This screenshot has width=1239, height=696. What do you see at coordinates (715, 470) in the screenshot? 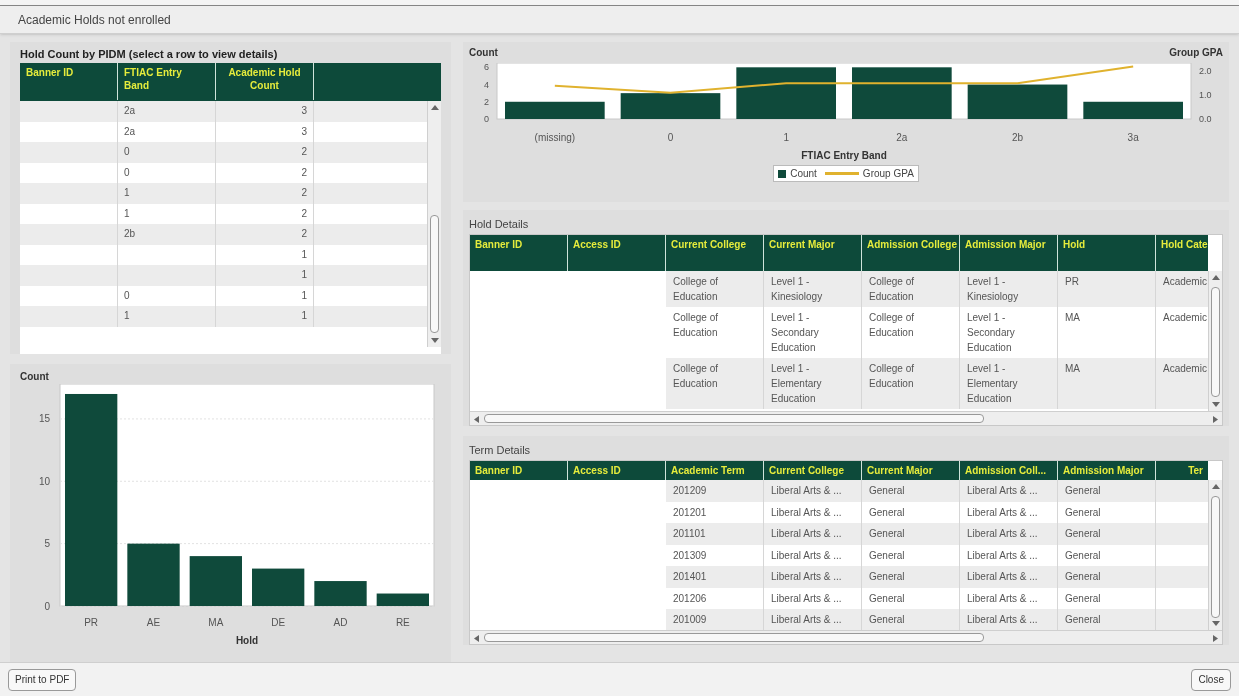
I see `column-header: Academic Term` at bounding box center [715, 470].